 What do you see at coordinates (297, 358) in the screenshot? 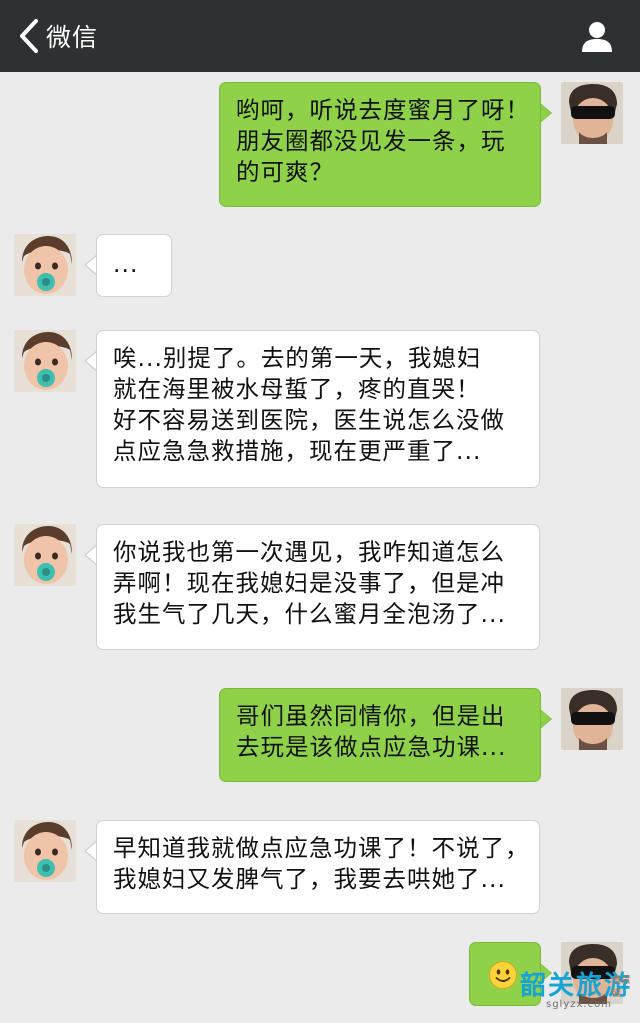
I see `message-line: 唉...别提了。去的第一天，我媳妇` at bounding box center [297, 358].